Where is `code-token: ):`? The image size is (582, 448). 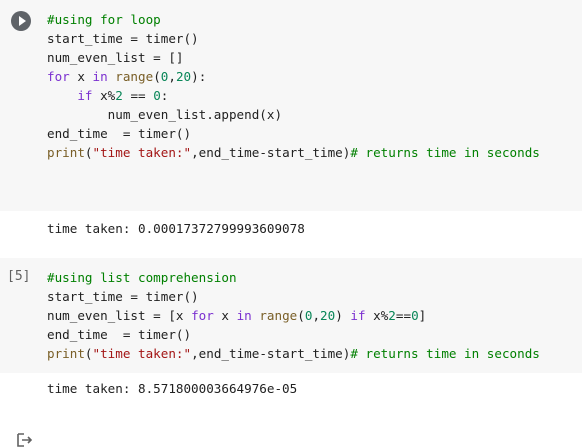 code-token: ): is located at coordinates (199, 76).